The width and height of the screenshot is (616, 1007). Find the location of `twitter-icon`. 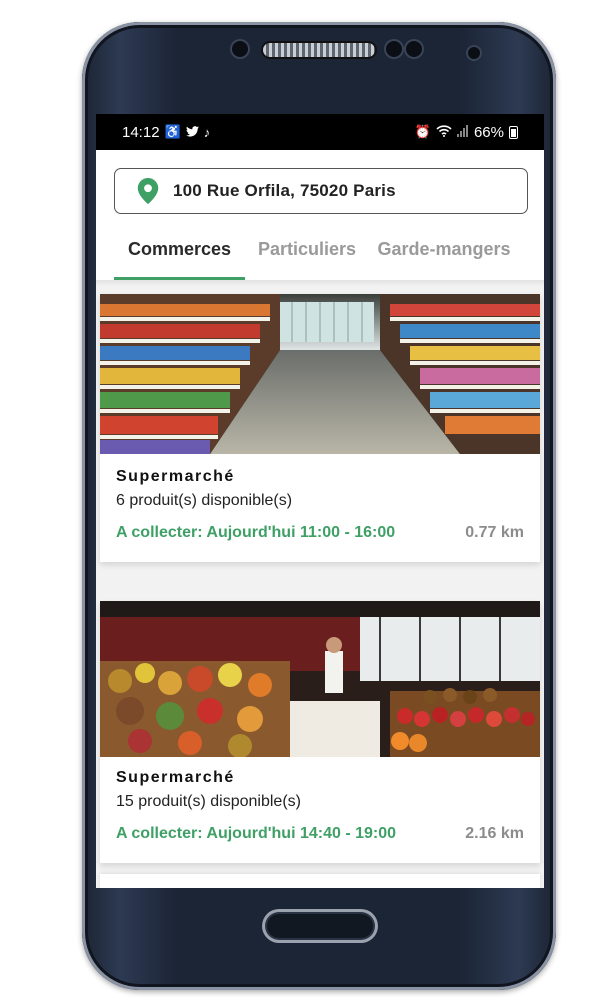

twitter-icon is located at coordinates (192, 132).